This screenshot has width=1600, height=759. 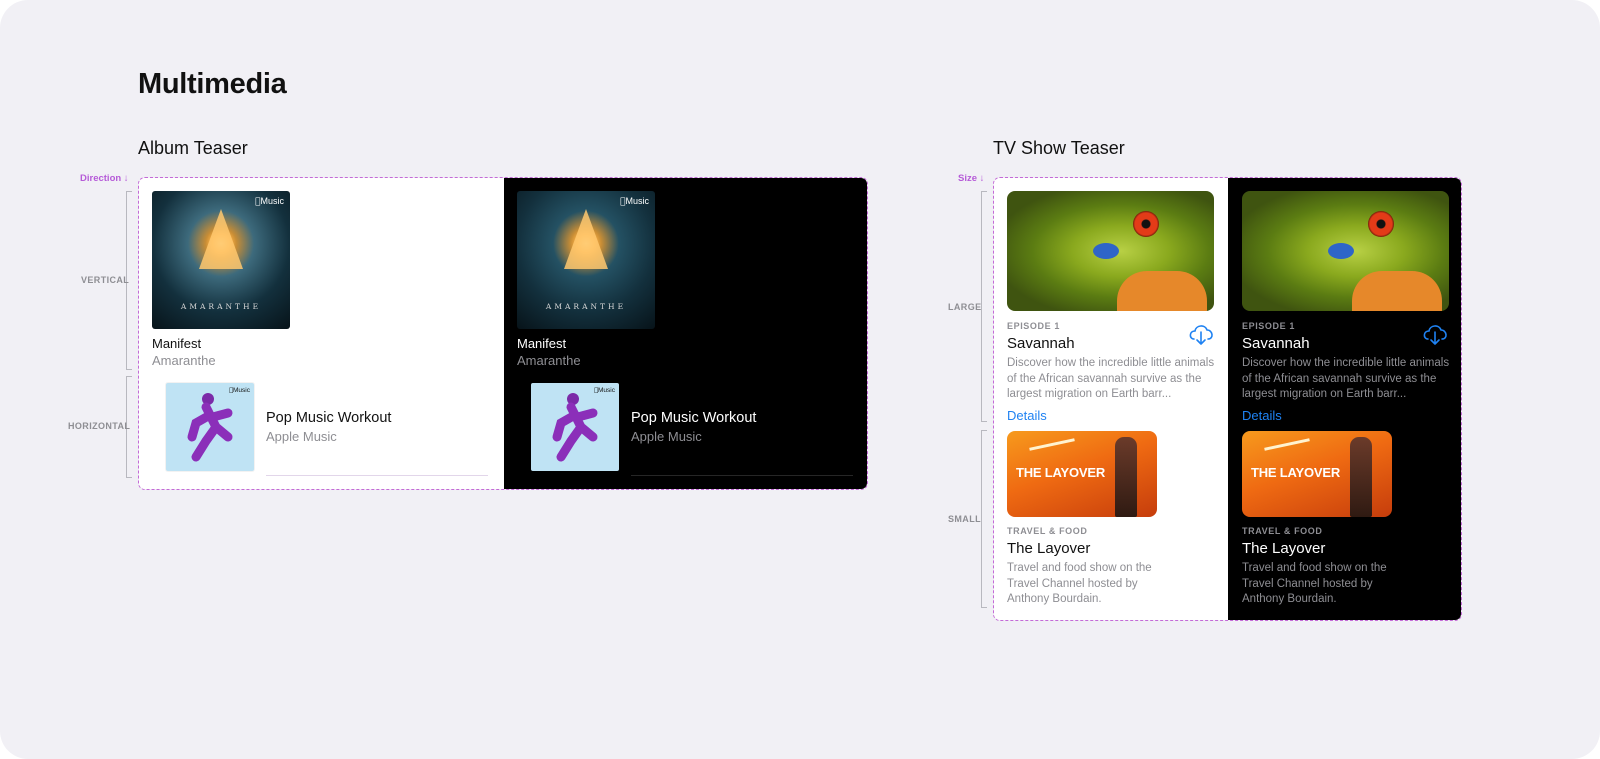 What do you see at coordinates (99, 426) in the screenshot?
I see `variant-label-horizontal: HORIZONTAL` at bounding box center [99, 426].